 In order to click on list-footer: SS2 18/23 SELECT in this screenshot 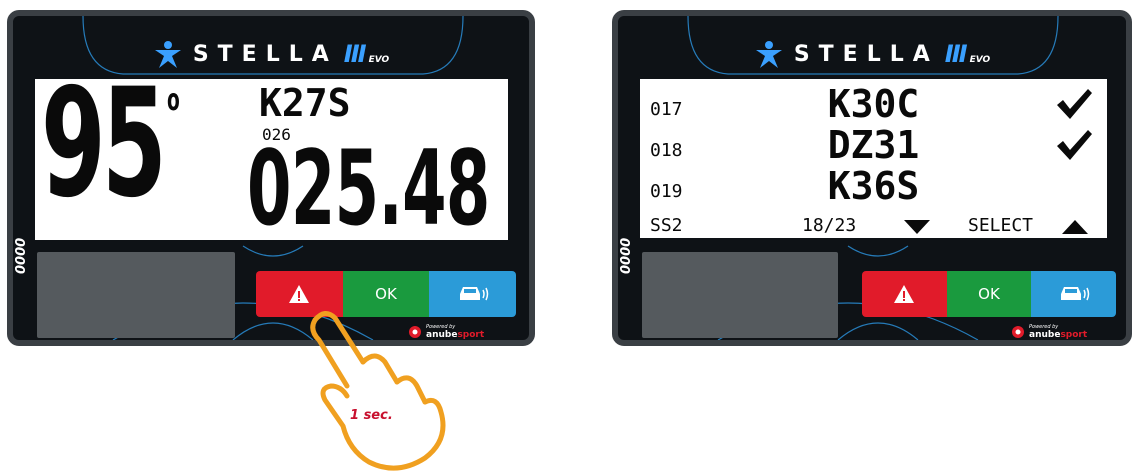, I will do `click(873, 227)`.